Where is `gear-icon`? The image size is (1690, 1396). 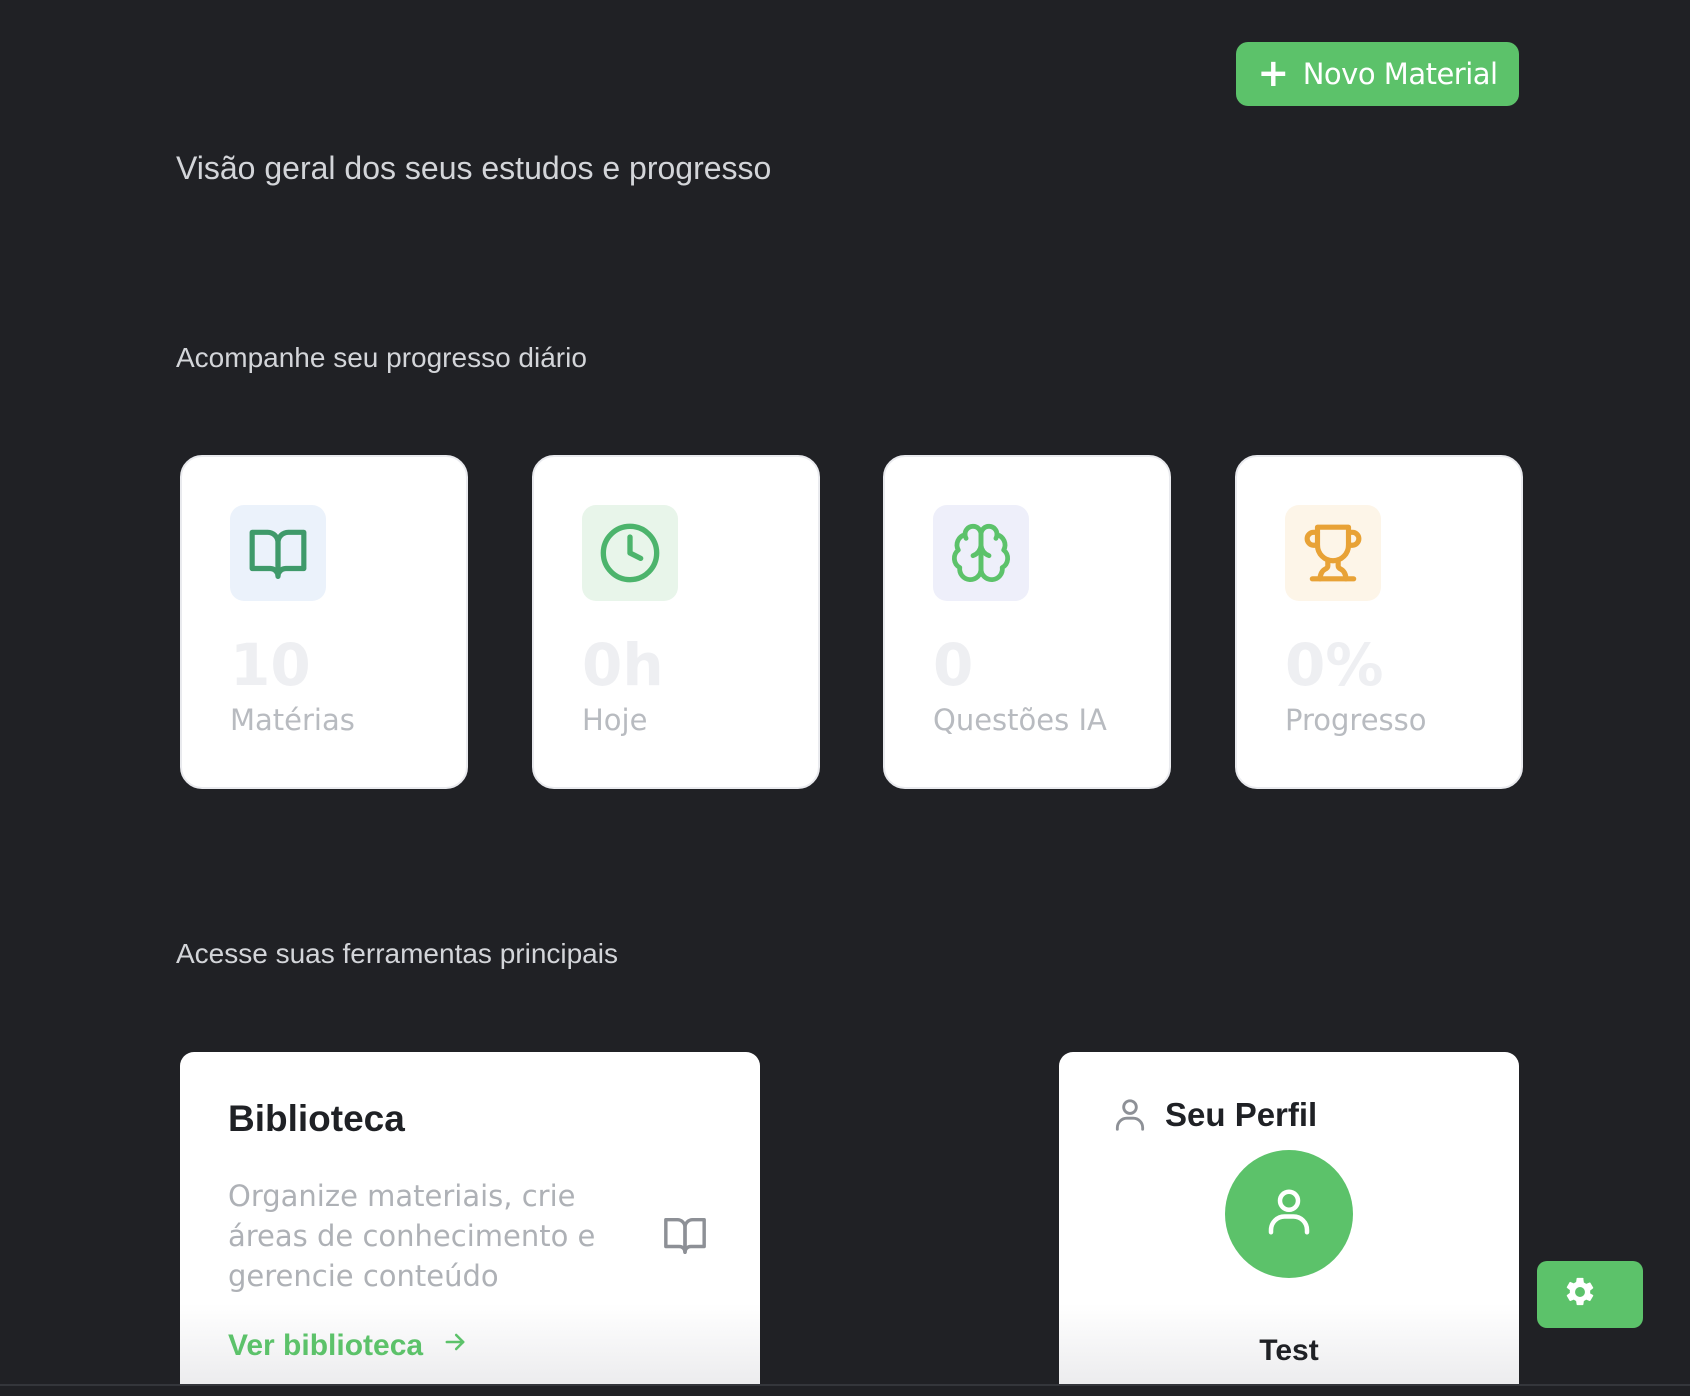
gear-icon is located at coordinates (1580, 1294).